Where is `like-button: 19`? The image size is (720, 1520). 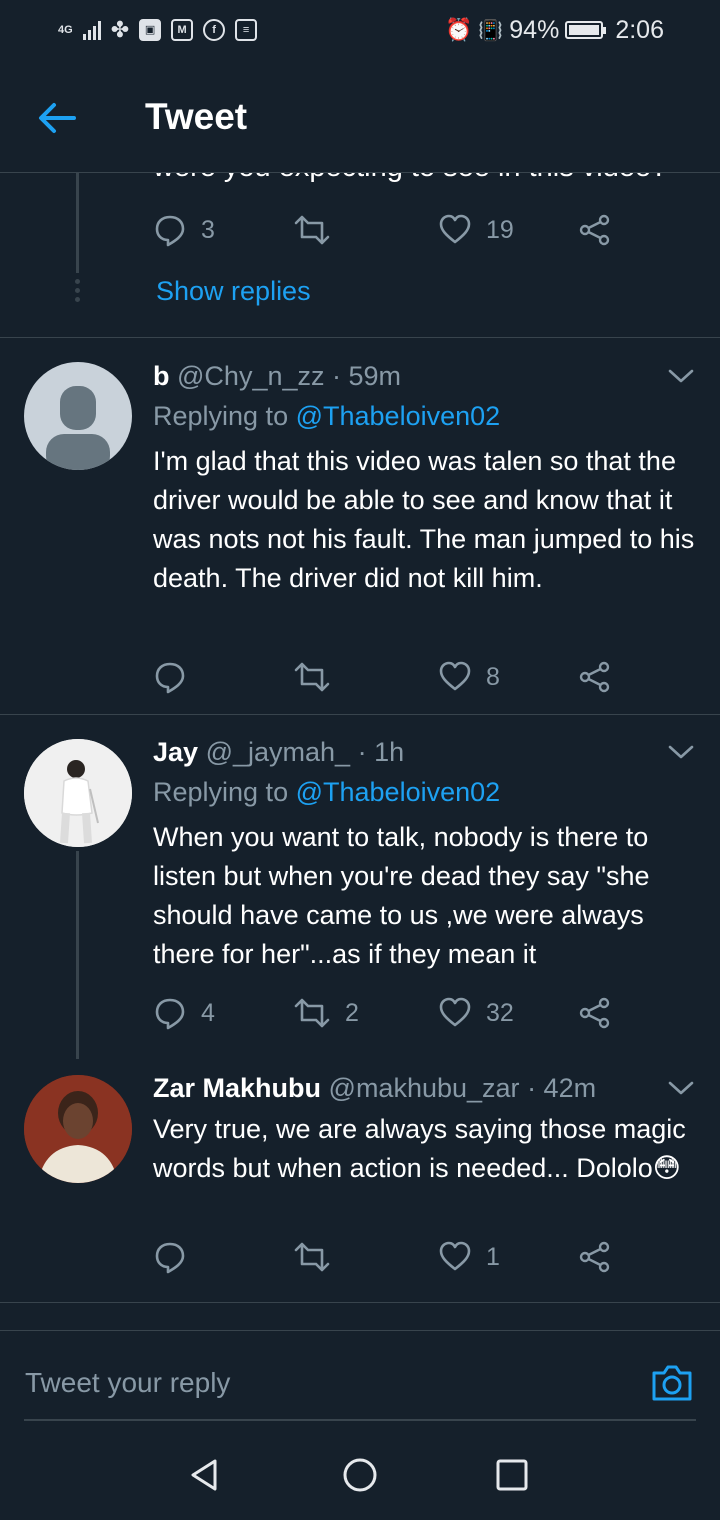 like-button: 19 is located at coordinates (476, 230).